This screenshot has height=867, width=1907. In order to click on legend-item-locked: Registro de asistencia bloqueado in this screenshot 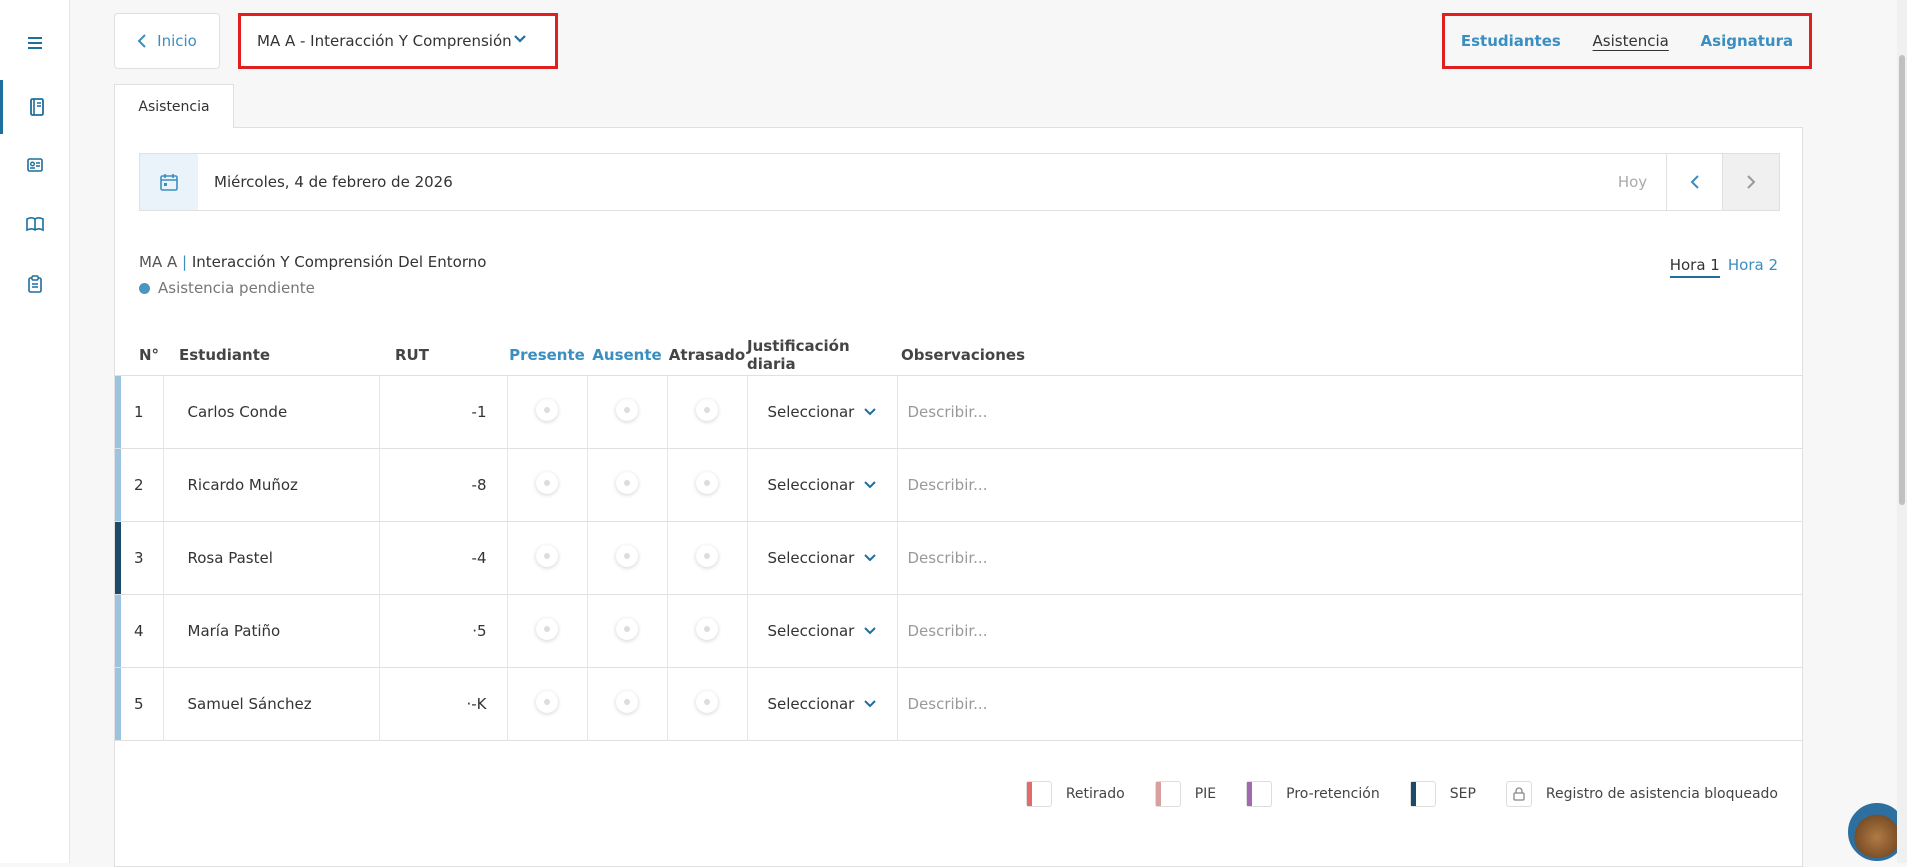, I will do `click(1641, 794)`.